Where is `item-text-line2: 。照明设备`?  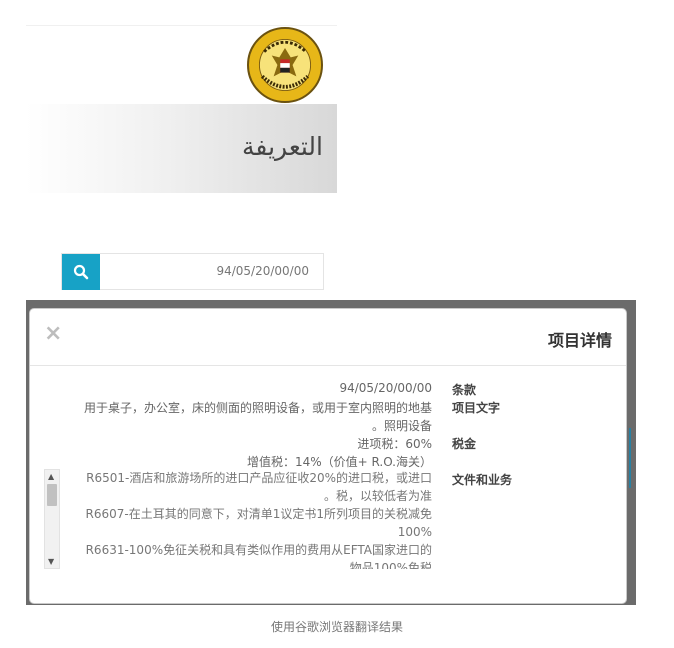 item-text-line2: 。照明设备 is located at coordinates (401, 426).